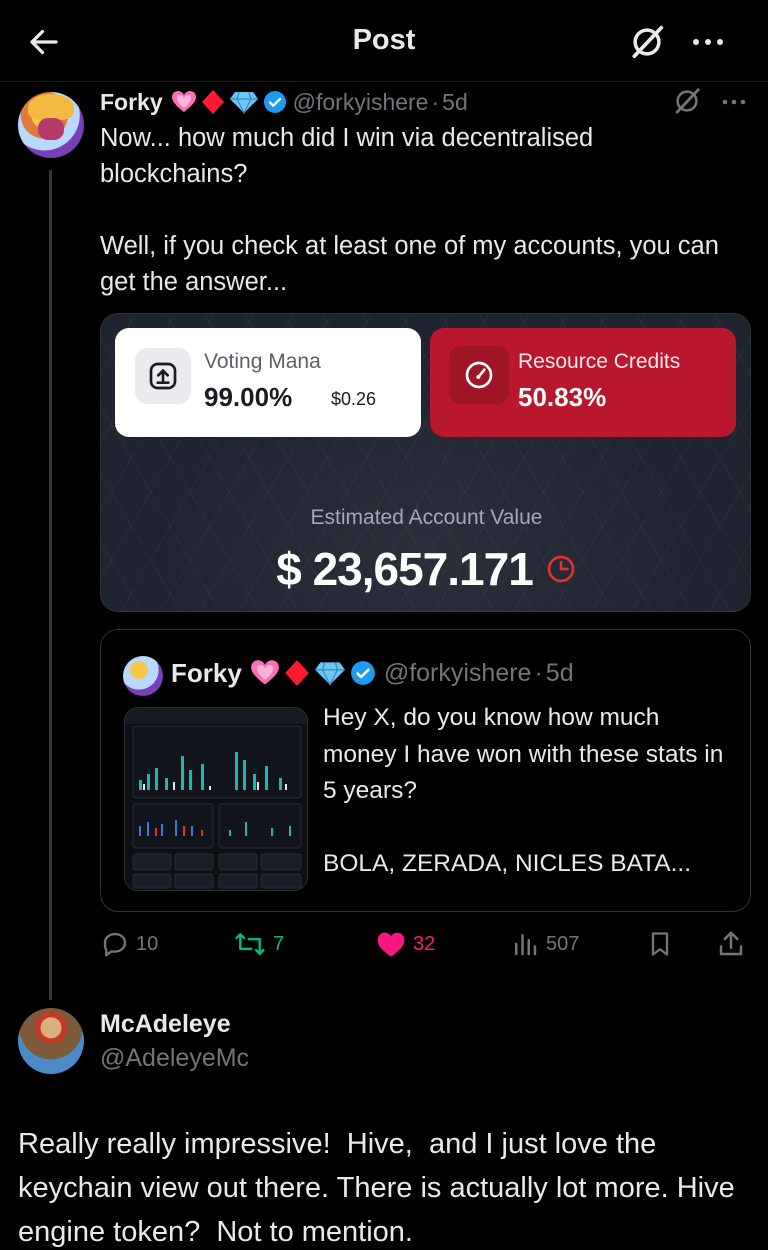  I want to click on like-count: 32, so click(424, 943).